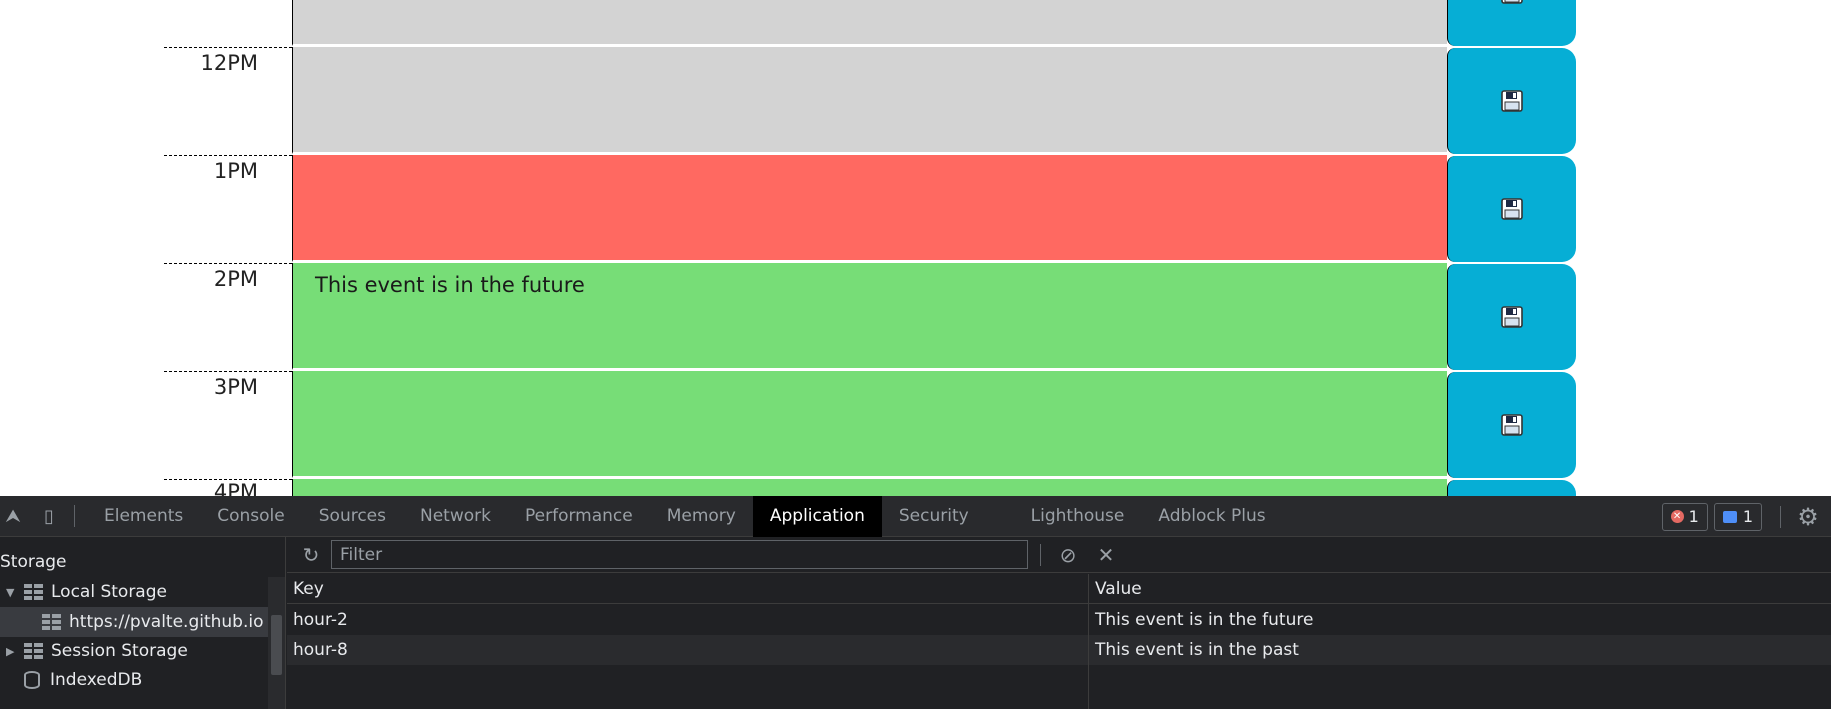 Image resolution: width=1831 pixels, height=709 pixels. Describe the element at coordinates (311, 555) in the screenshot. I see `refresh-icon: ↻` at that location.